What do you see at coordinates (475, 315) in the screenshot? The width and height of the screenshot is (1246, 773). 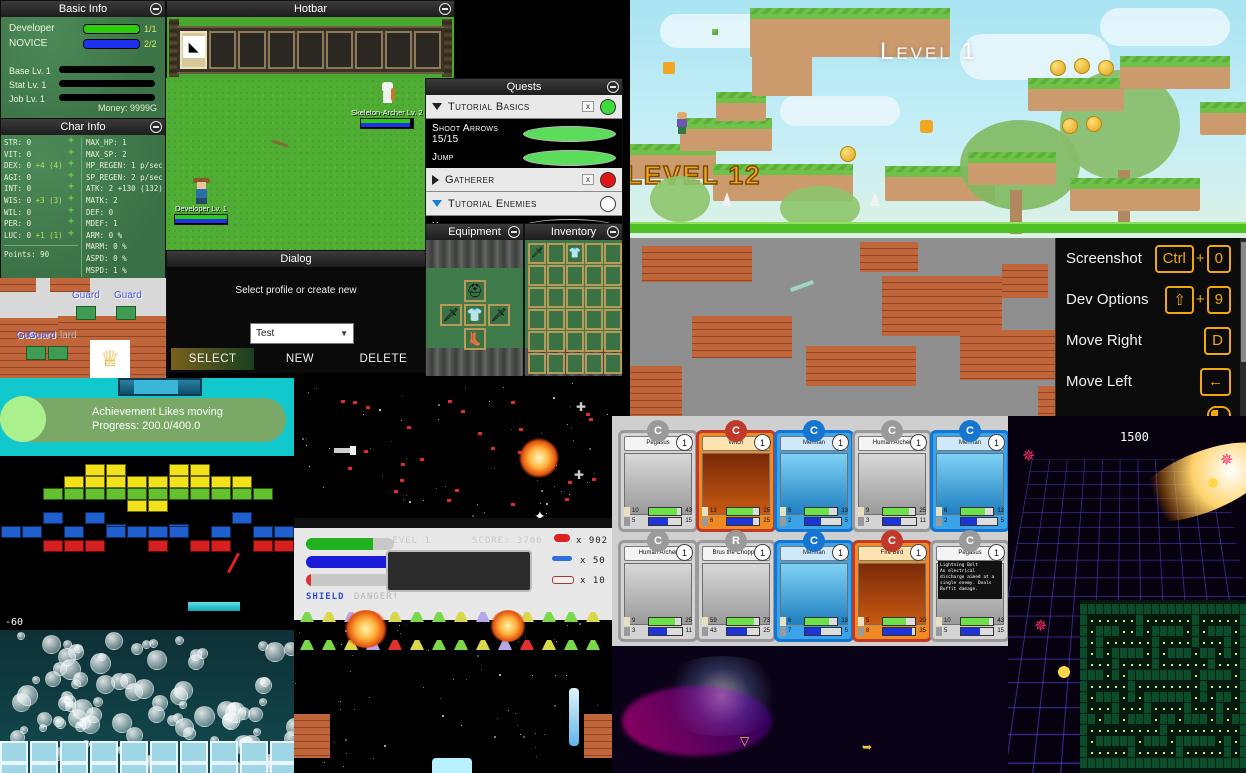 I see `armor-slot: 👕` at bounding box center [475, 315].